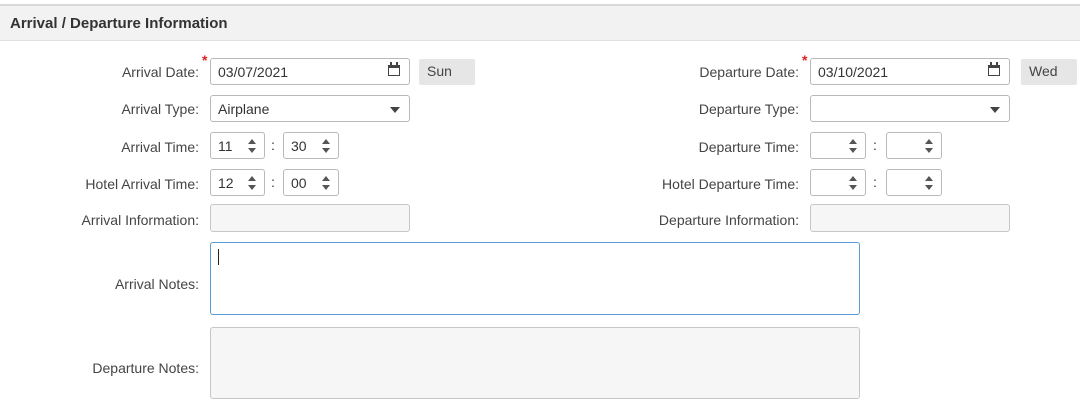 The height and width of the screenshot is (403, 1080). I want to click on departure-time-minute-stepper, so click(914, 145).